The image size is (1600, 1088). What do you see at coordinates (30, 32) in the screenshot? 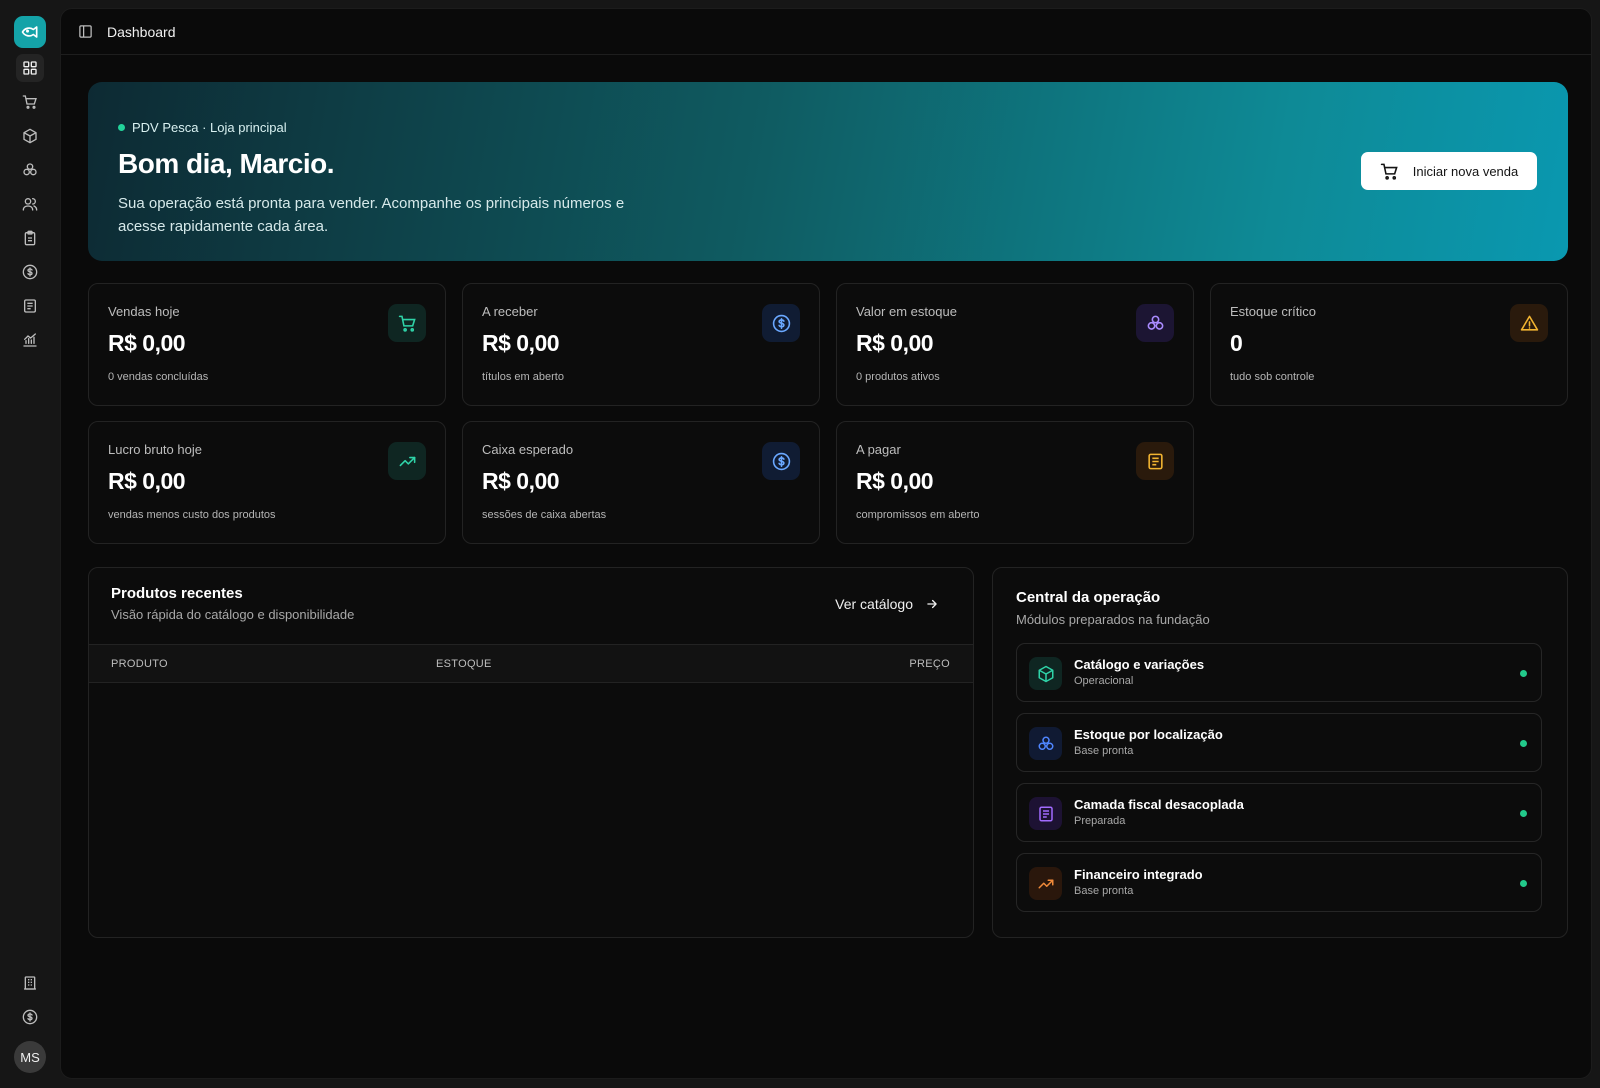
I see `app-logo` at bounding box center [30, 32].